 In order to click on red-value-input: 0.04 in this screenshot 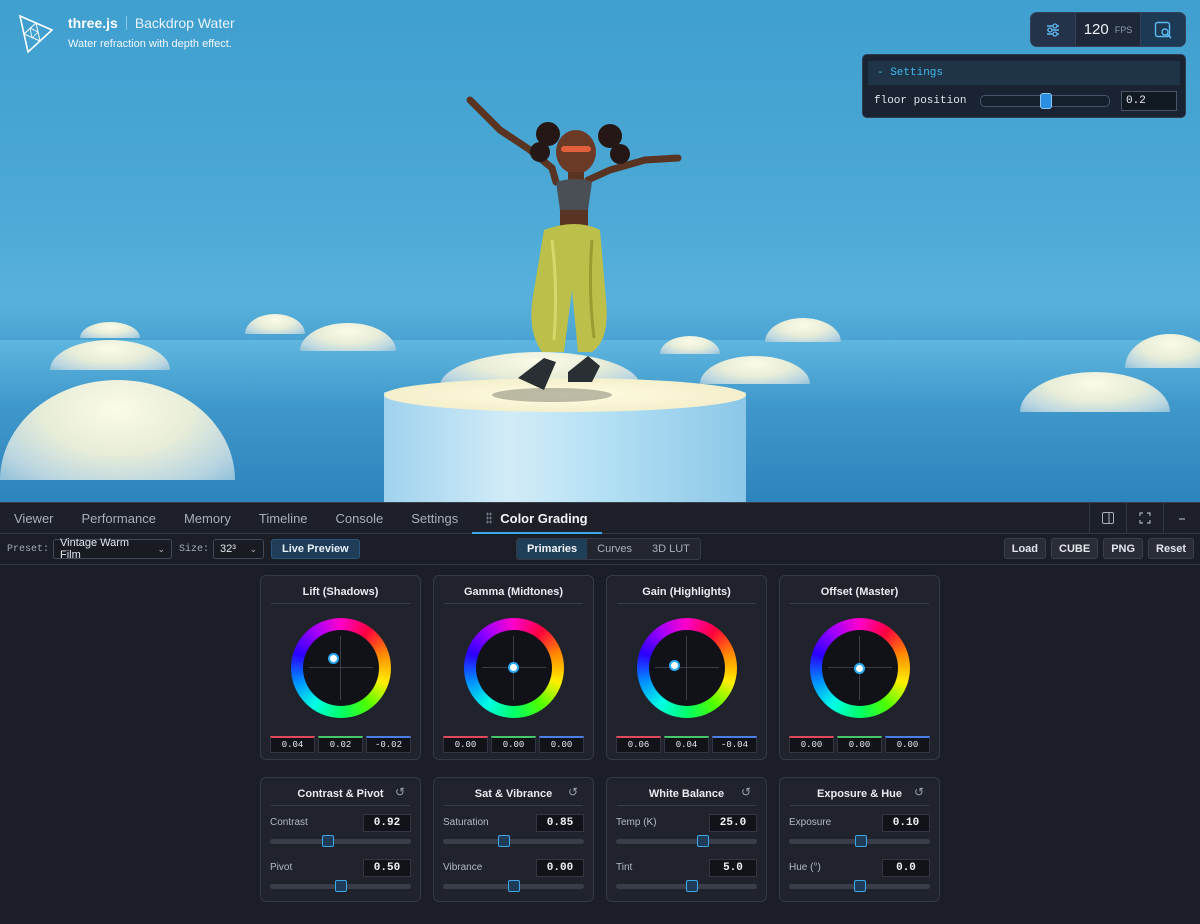, I will do `click(292, 744)`.